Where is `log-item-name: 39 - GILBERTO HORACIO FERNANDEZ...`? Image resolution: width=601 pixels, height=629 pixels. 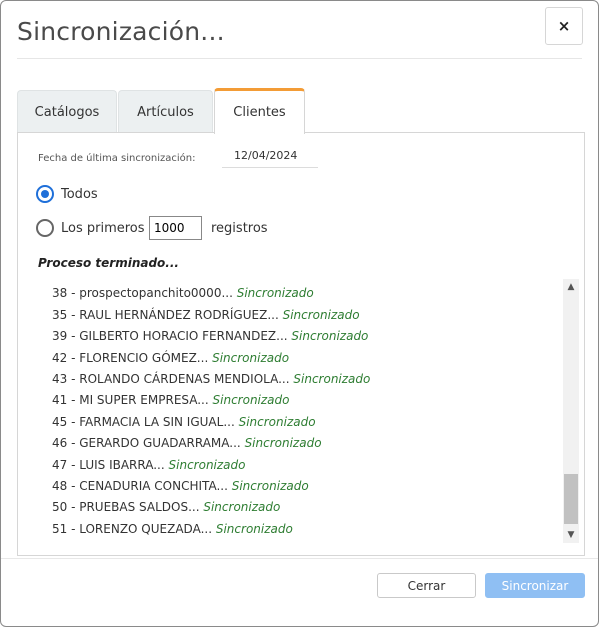 log-item-name: 39 - GILBERTO HORACIO FERNANDEZ... is located at coordinates (170, 336).